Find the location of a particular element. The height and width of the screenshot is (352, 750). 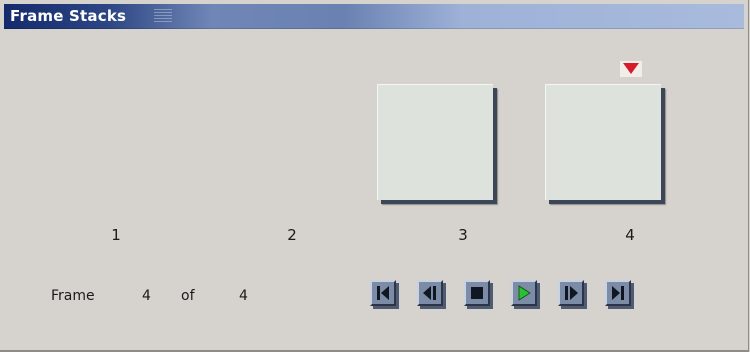

play-icon is located at coordinates (524, 293).